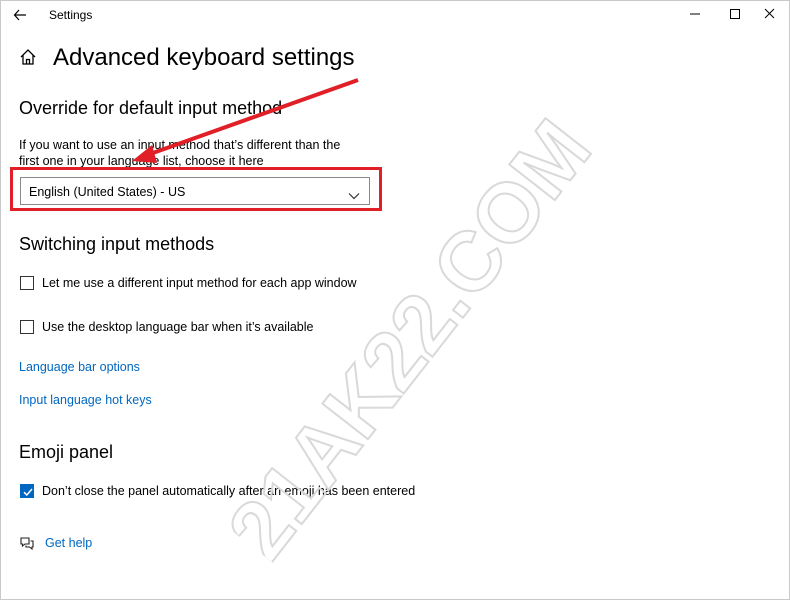 The image size is (790, 600). Describe the element at coordinates (117, 244) in the screenshot. I see `switching-heading: Switching input methods` at that location.